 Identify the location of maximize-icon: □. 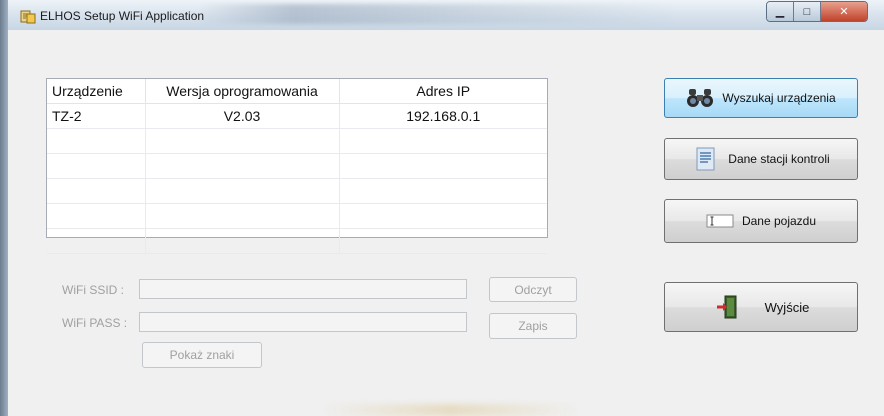
(807, 11).